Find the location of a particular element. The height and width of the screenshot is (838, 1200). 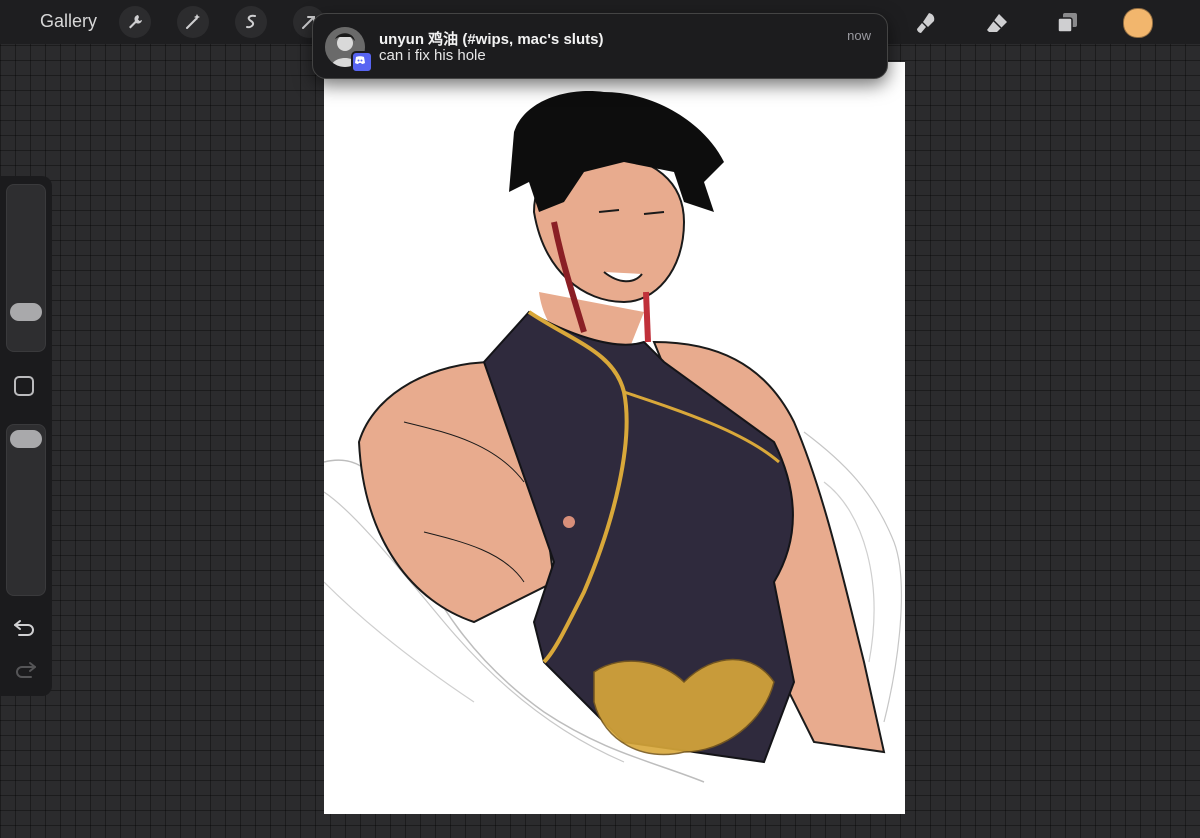

layers-icon is located at coordinates (1067, 23).